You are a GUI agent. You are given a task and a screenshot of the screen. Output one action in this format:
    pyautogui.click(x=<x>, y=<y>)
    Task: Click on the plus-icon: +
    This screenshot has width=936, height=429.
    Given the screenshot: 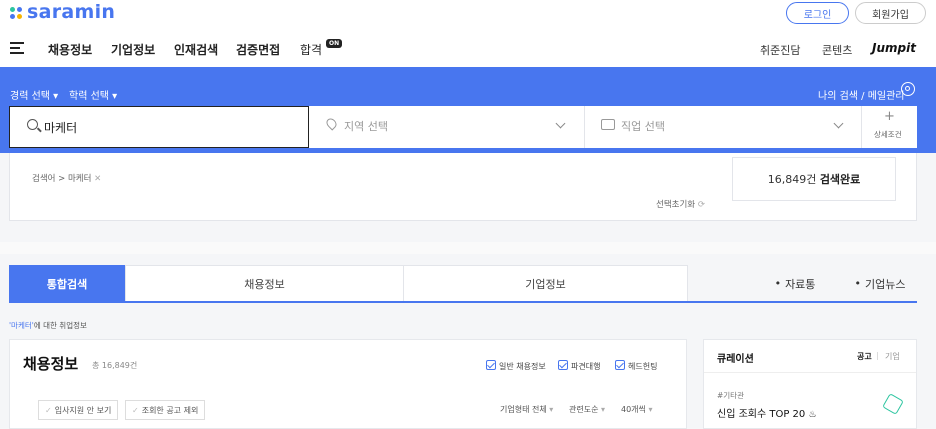 What is the action you would take?
    pyautogui.click(x=889, y=116)
    